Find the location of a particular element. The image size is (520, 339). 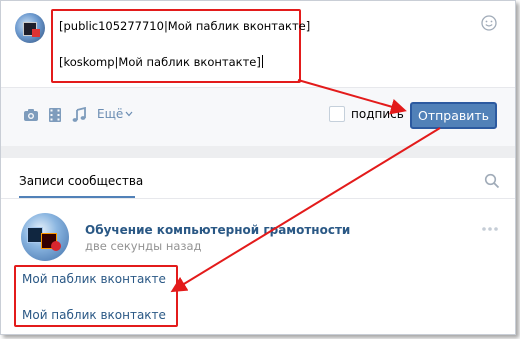

camera-icon is located at coordinates (31, 115).